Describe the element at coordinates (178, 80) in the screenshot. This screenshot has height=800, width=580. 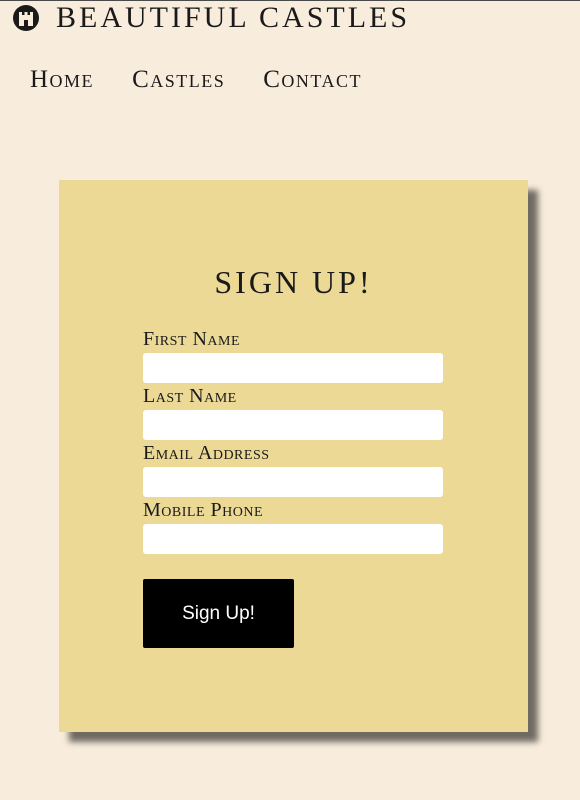
I see `nav-item-castles: Castles` at that location.